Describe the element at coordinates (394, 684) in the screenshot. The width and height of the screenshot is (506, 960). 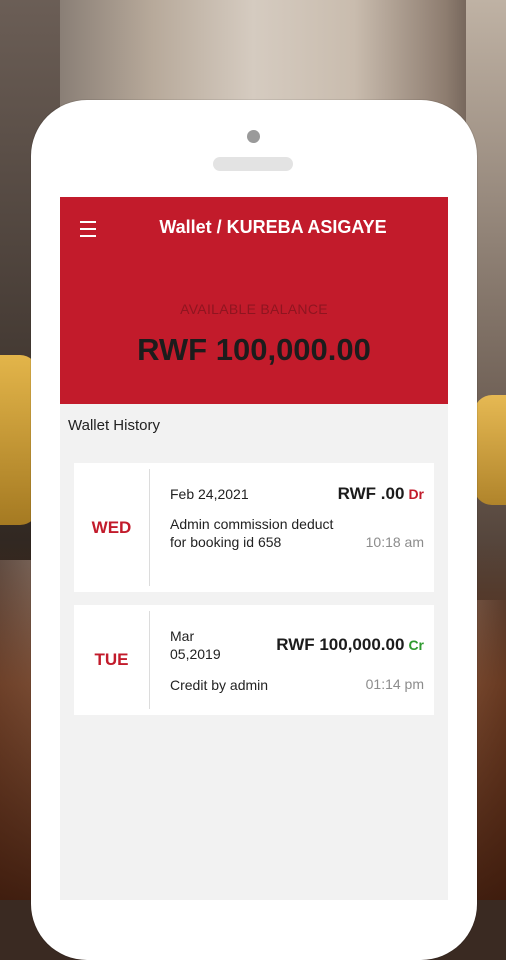
I see `transaction-time: 01:14 pm` at that location.